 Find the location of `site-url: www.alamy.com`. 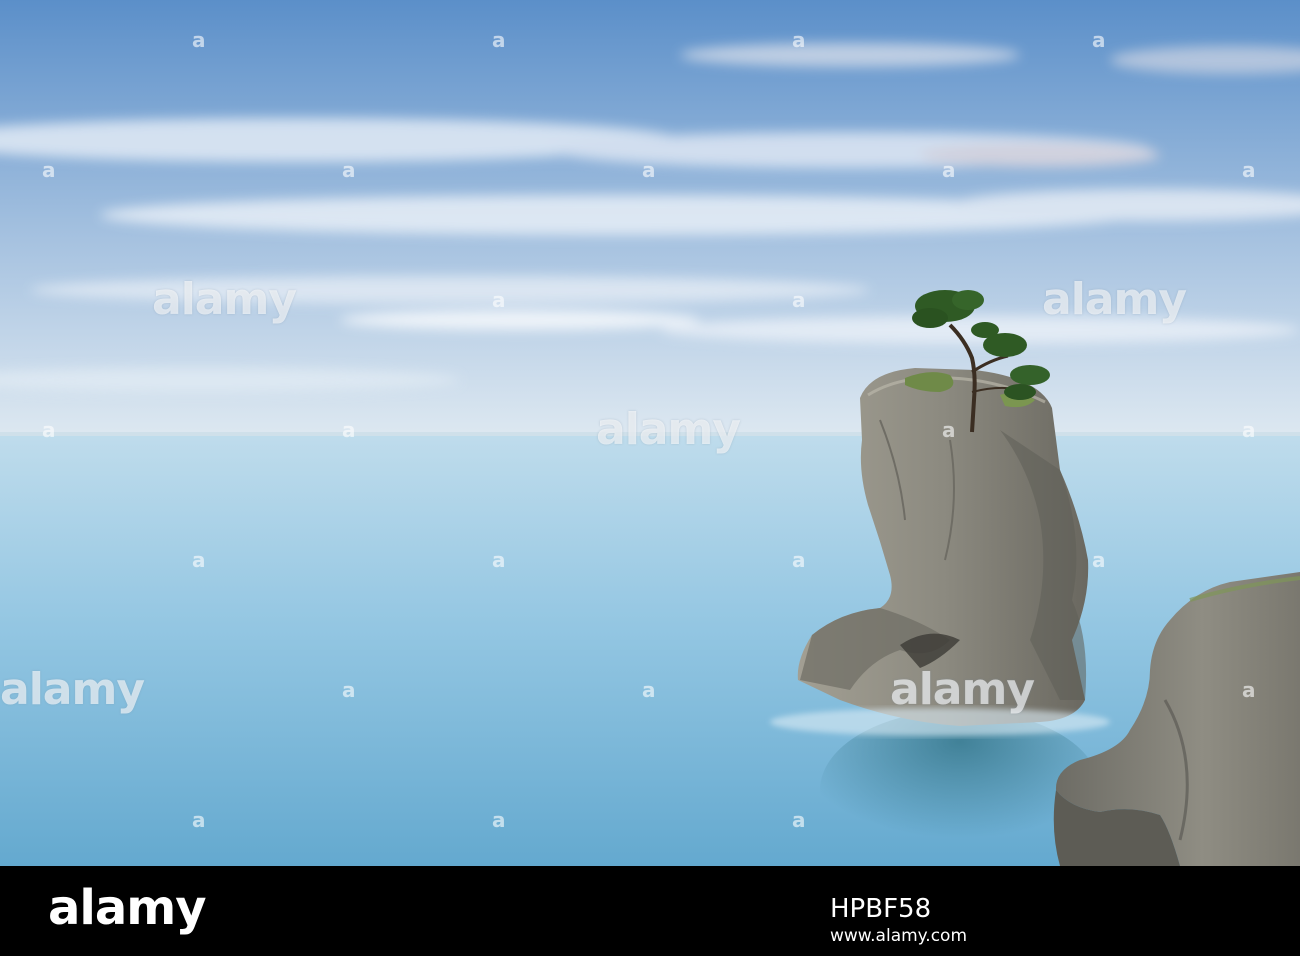

site-url: www.alamy.com is located at coordinates (899, 936).